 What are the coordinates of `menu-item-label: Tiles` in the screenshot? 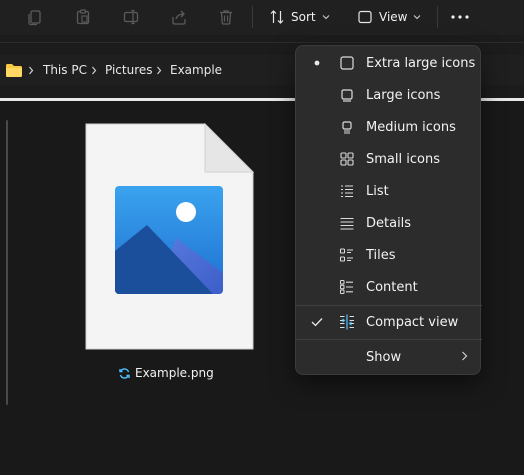 It's located at (381, 255).